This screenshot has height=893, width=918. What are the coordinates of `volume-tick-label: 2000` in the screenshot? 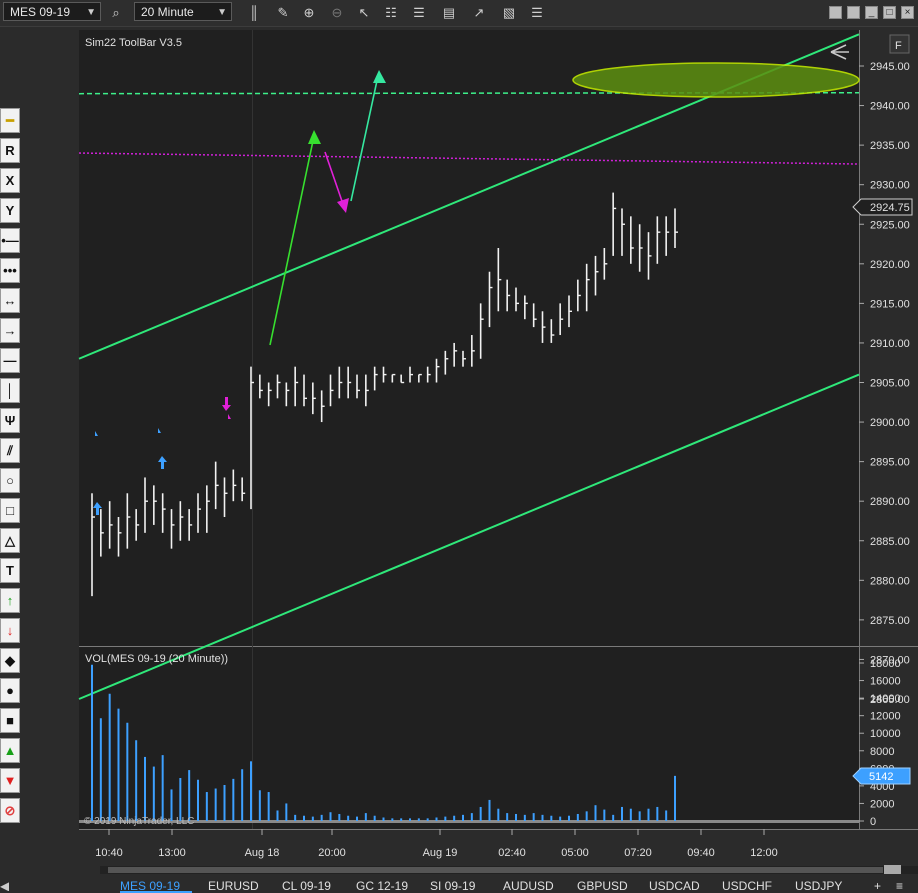 It's located at (882, 804).